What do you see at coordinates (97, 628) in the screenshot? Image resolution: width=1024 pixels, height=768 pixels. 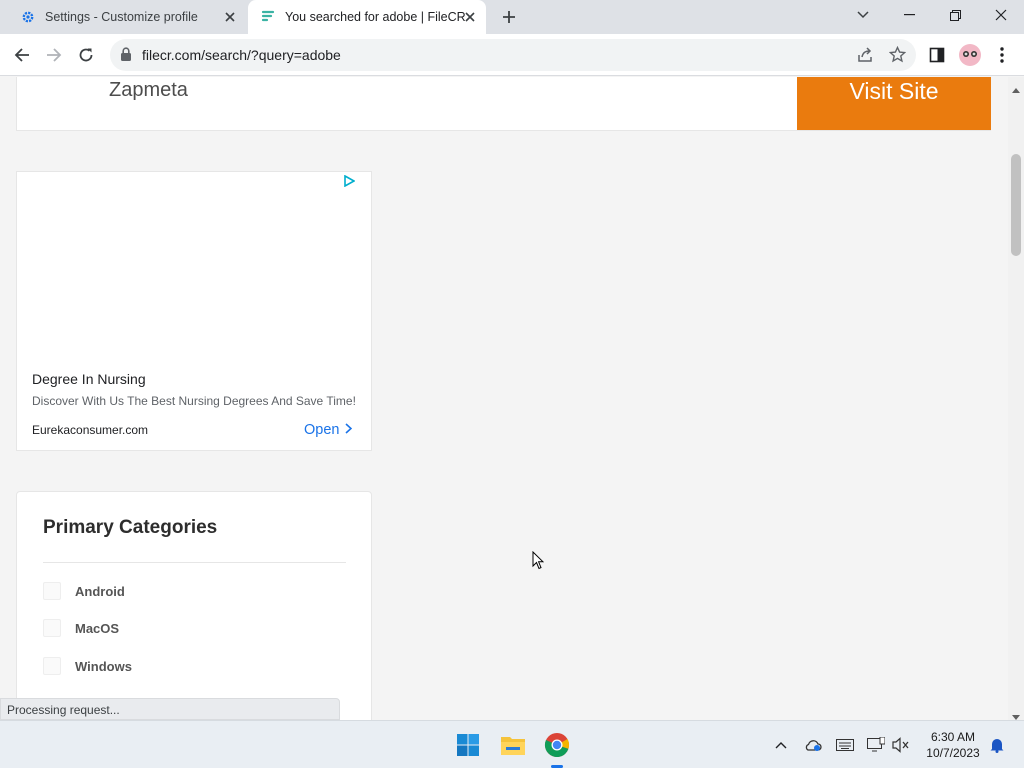 I see `category-label: MacOS` at bounding box center [97, 628].